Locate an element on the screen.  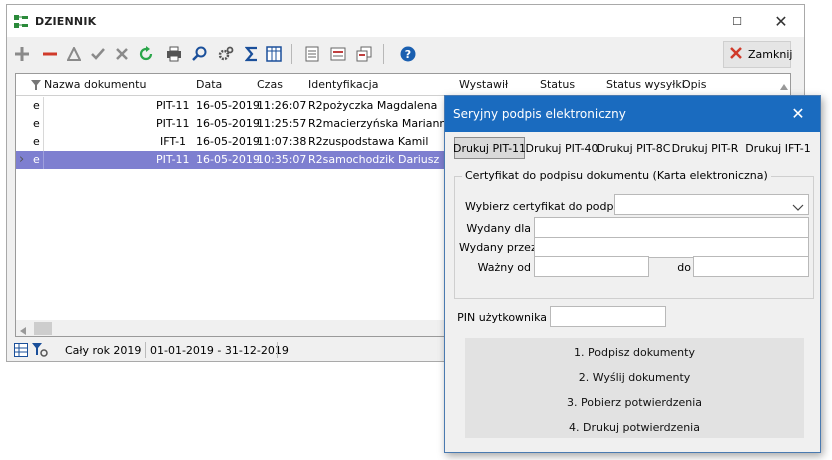
date-range-label: 01-01-2019 - 31-12-2019 is located at coordinates (219, 350).